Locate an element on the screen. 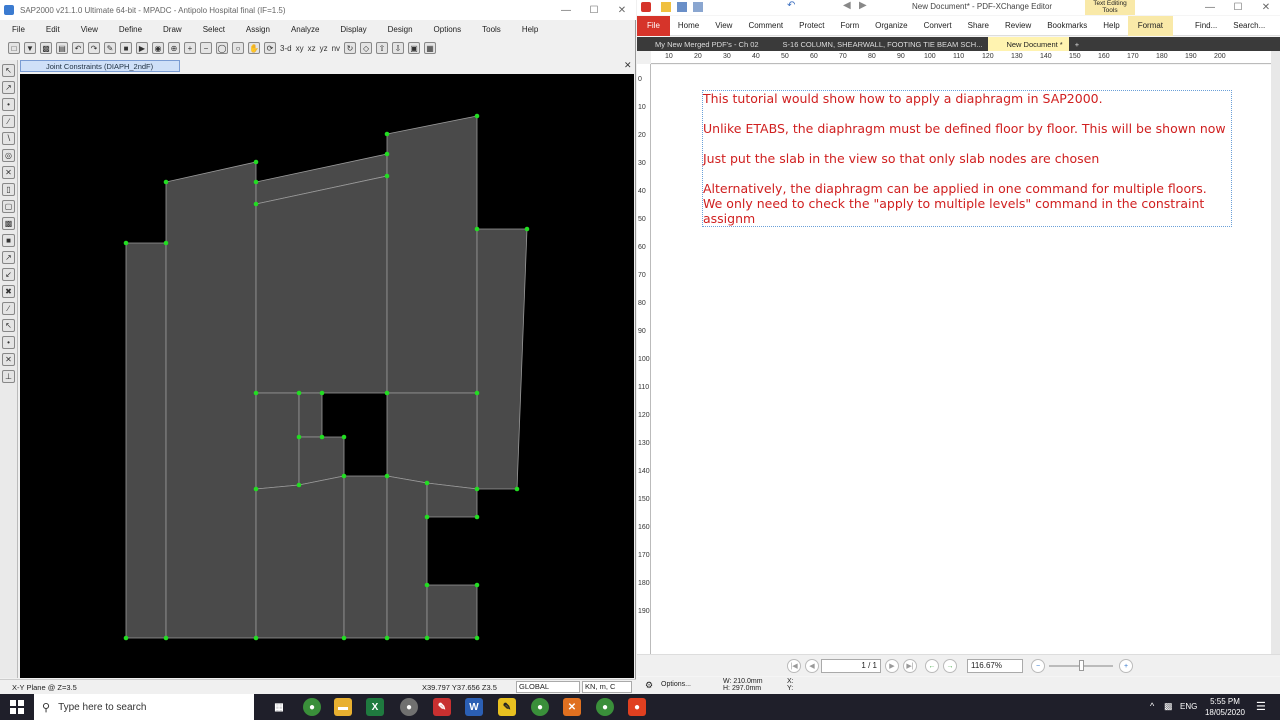 The width and height of the screenshot is (1280, 720). recorder-icon: ● is located at coordinates (637, 707).